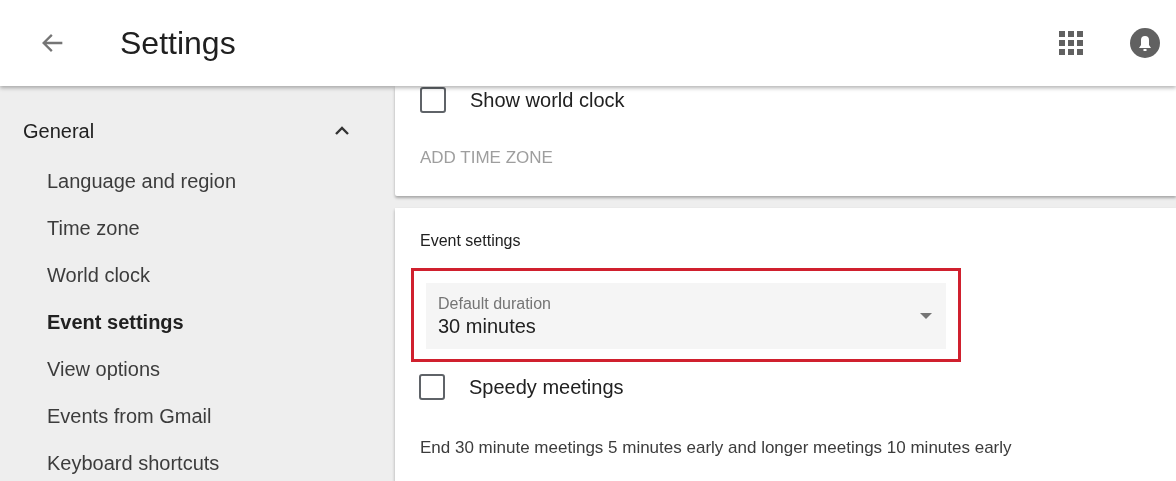 The width and height of the screenshot is (1176, 481). Describe the element at coordinates (926, 316) in the screenshot. I see `dropdown-arrow-icon` at that location.